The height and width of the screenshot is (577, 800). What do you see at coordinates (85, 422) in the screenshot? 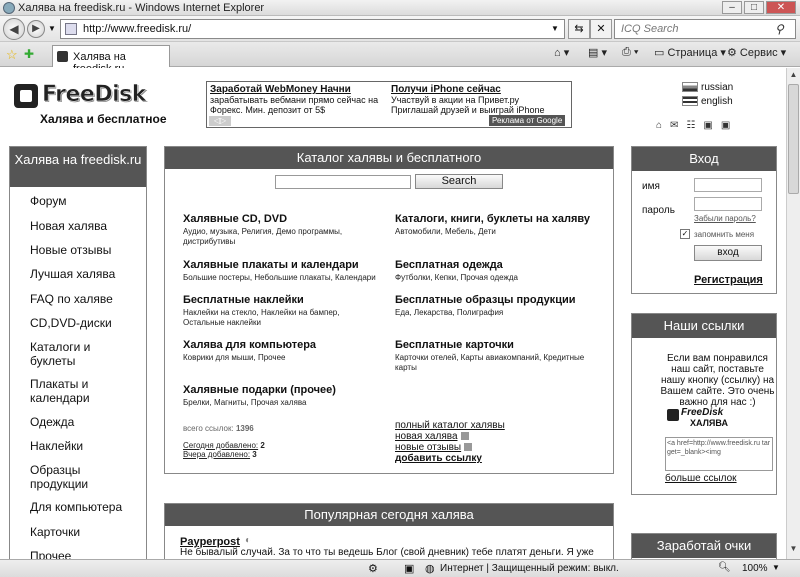
I see `menu-item-clothes: Одежда` at bounding box center [85, 422].